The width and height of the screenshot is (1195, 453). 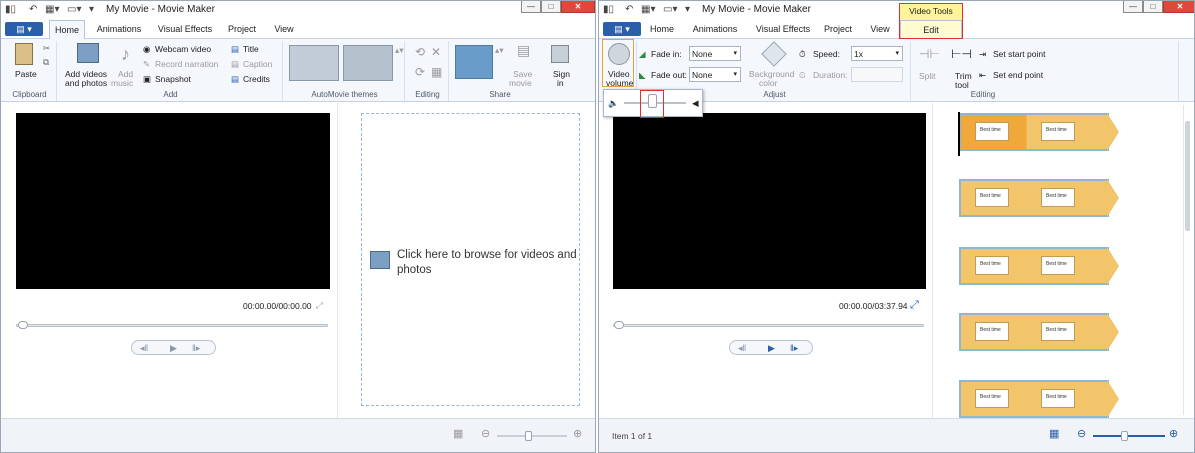 What do you see at coordinates (877, 53) in the screenshot?
I see `speed-select: 1x ▾` at bounding box center [877, 53].